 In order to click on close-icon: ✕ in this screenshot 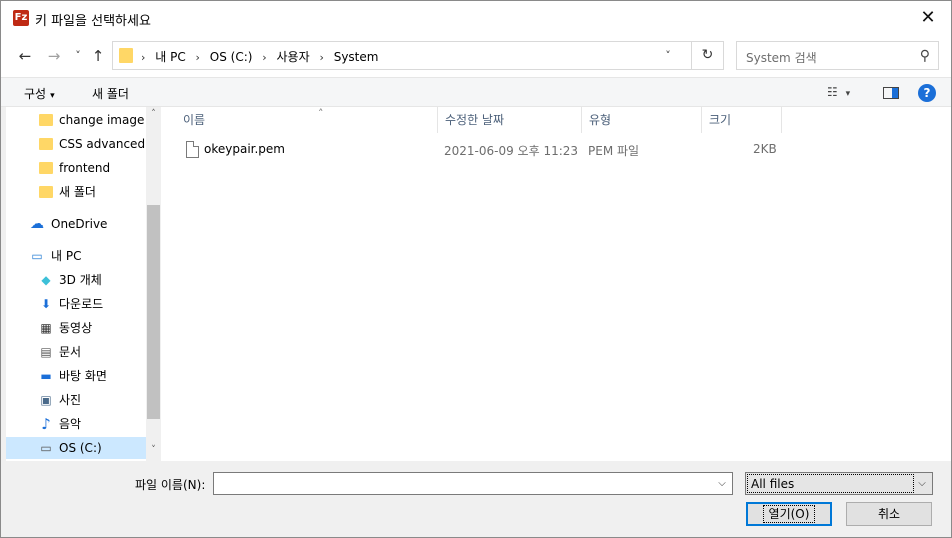, I will do `click(928, 18)`.